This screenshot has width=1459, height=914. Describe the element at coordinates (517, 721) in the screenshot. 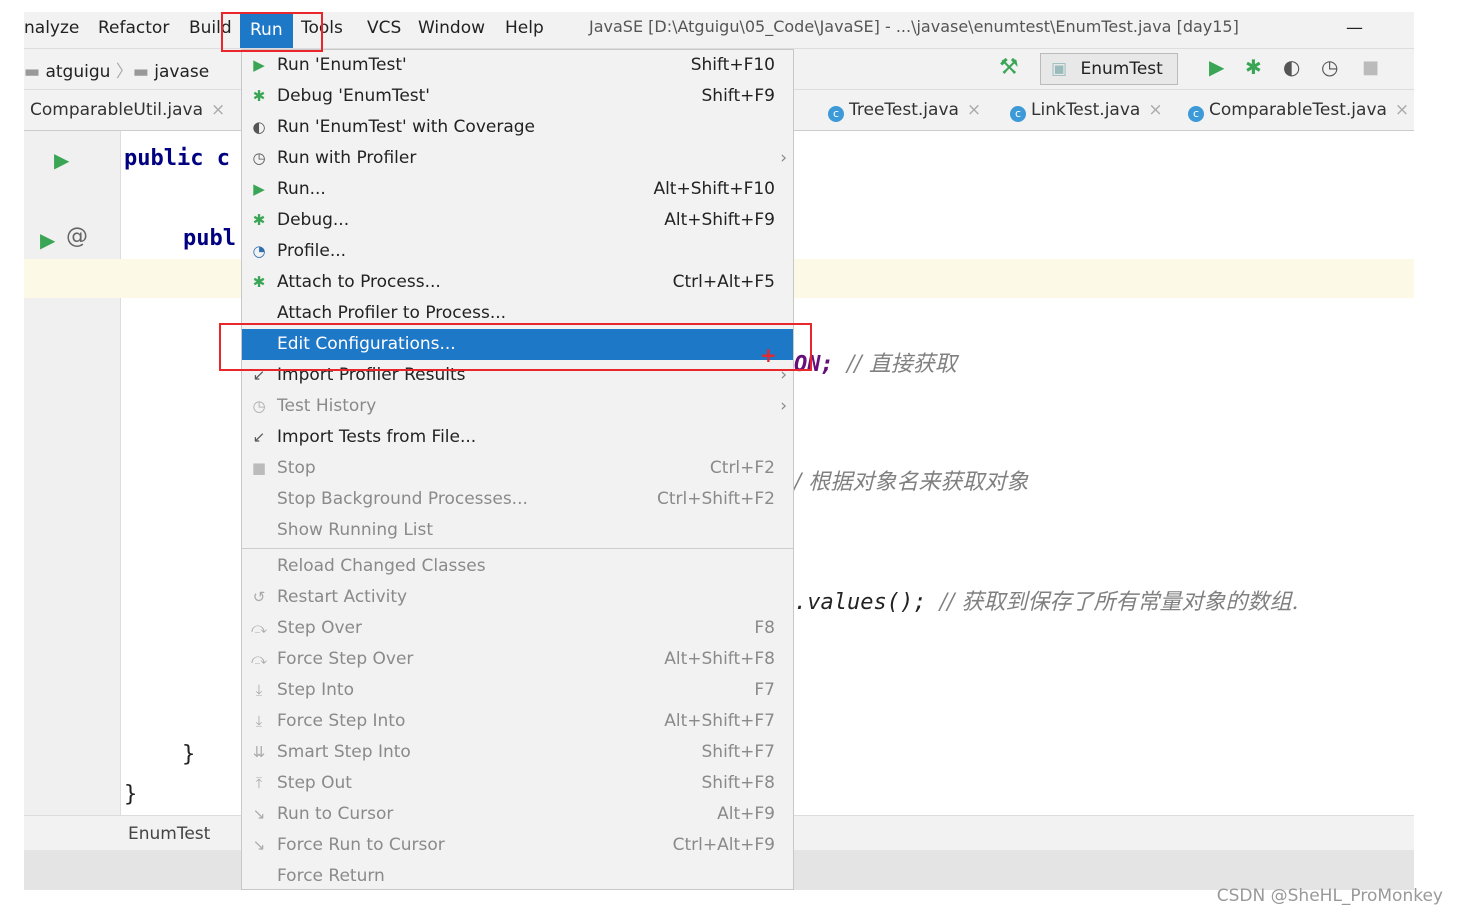

I see `menu-item-force-step-into: ⤓ Force Step Into Alt+Shift+F7` at that location.